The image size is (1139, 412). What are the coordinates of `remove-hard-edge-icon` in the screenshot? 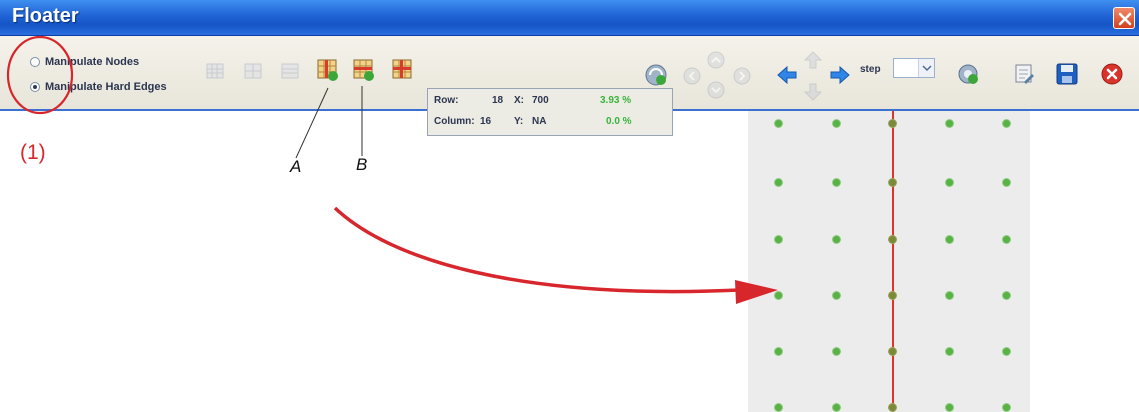 It's located at (364, 70).